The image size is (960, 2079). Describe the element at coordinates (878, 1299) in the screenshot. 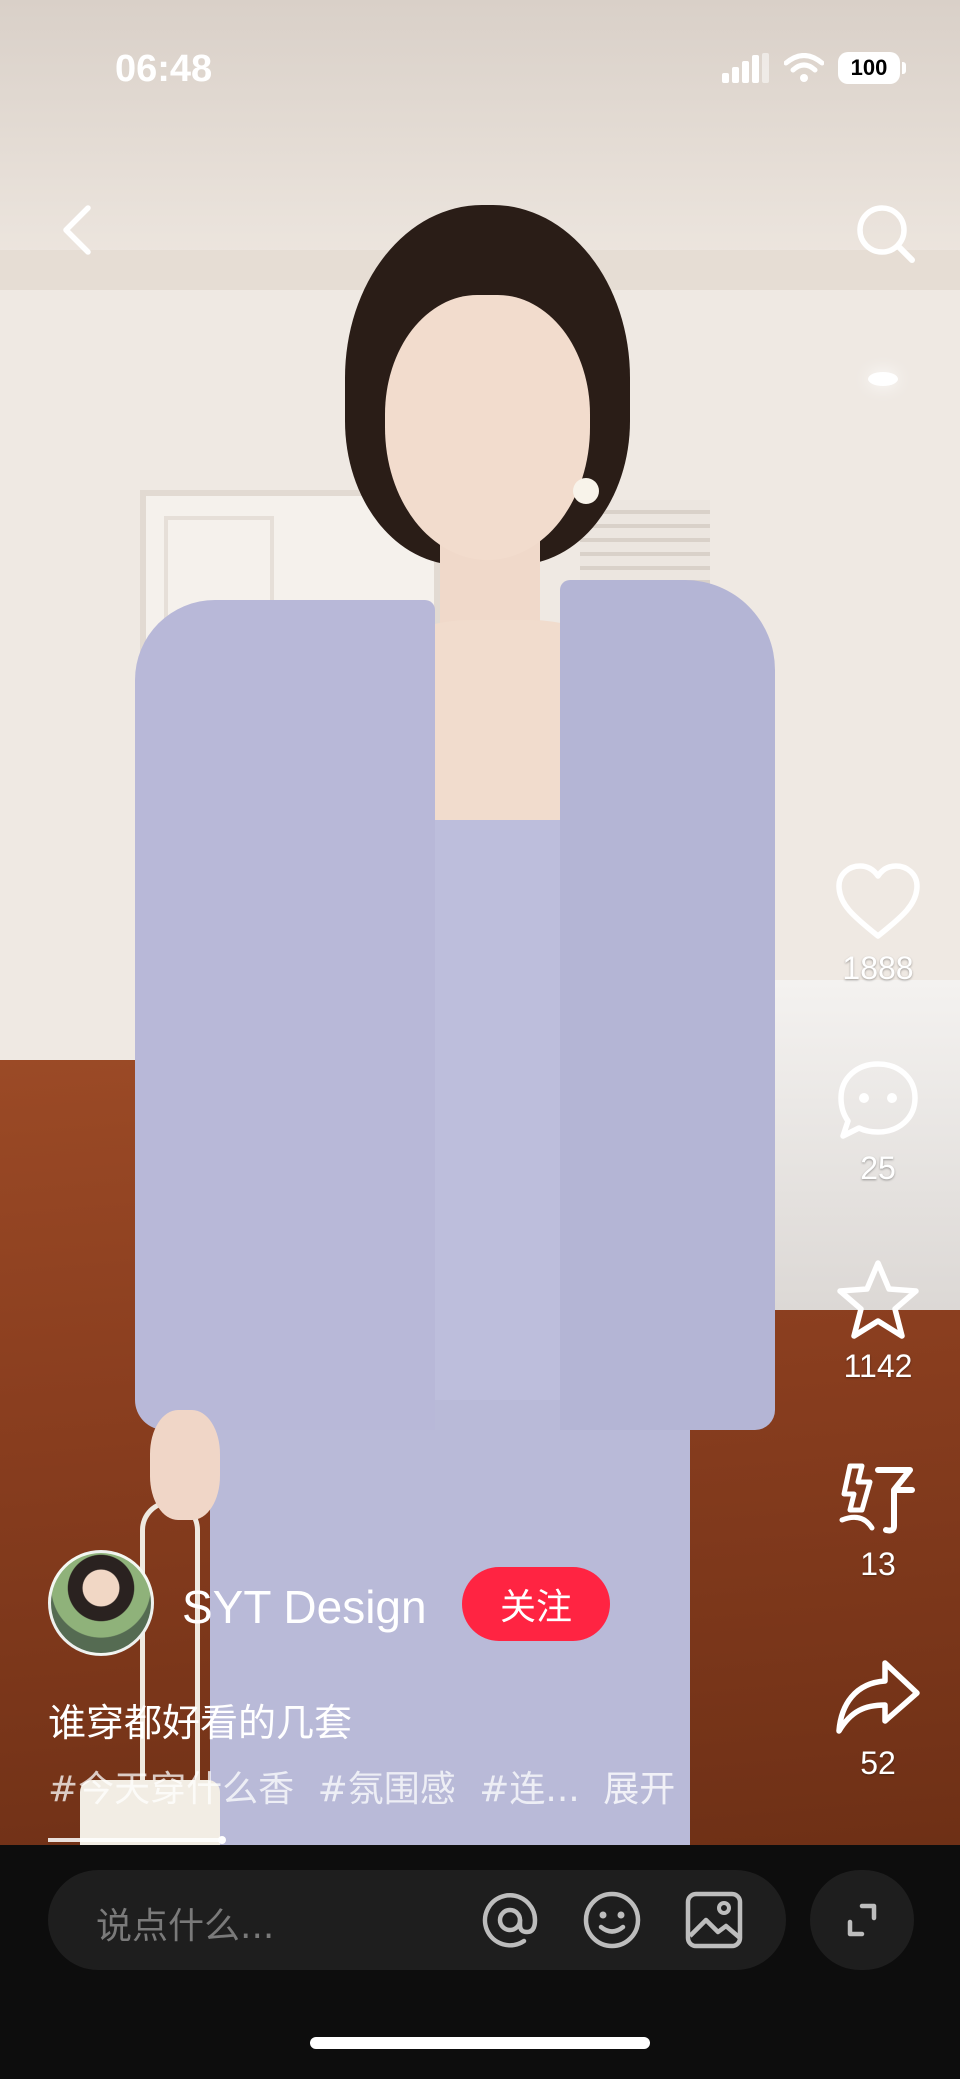

I see `star-icon` at that location.